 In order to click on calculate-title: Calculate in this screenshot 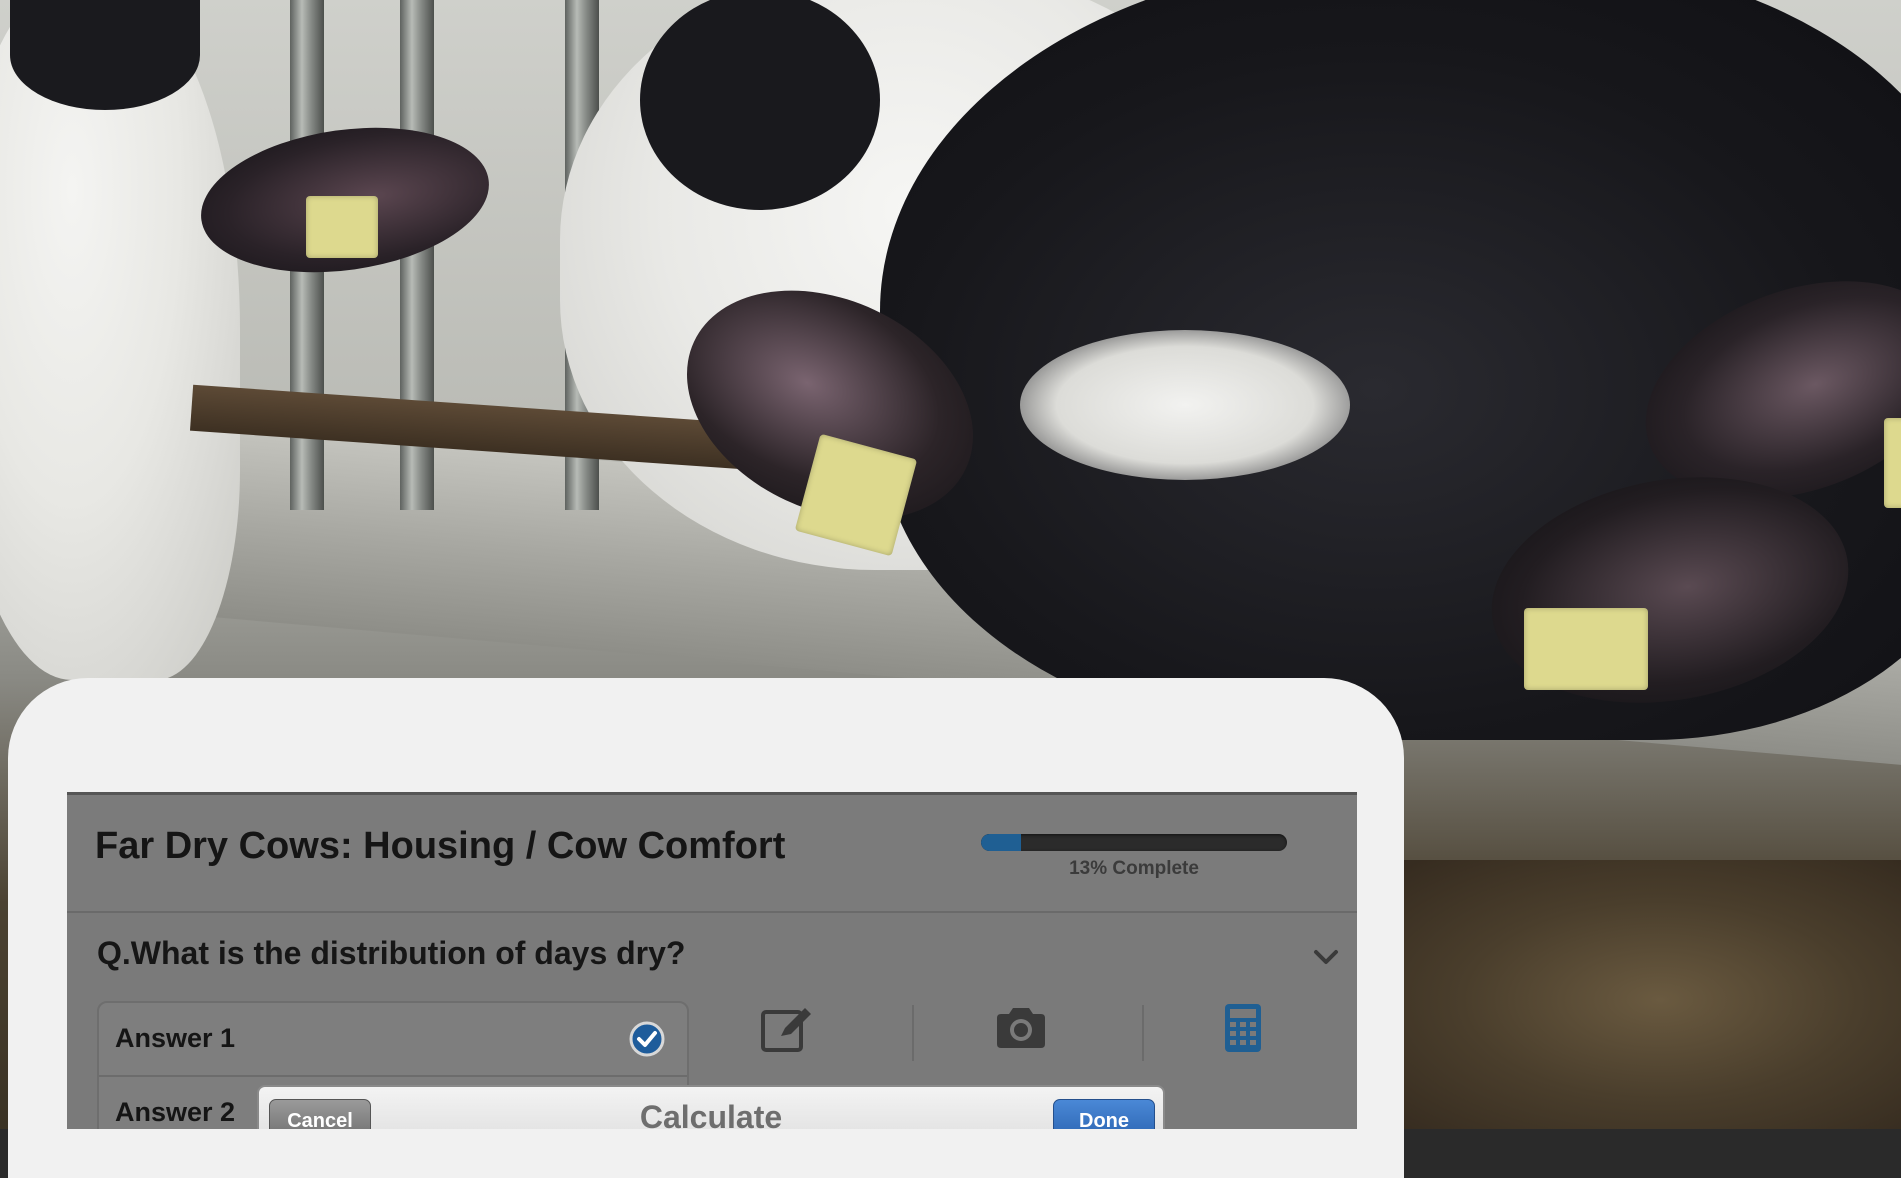, I will do `click(711, 1114)`.